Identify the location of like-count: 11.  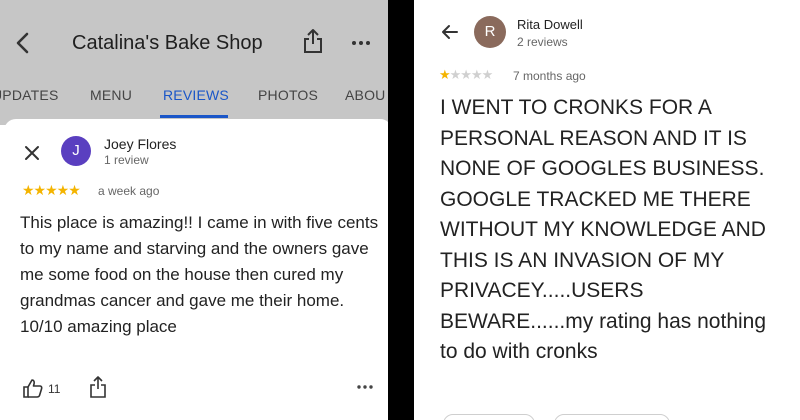
(54, 389).